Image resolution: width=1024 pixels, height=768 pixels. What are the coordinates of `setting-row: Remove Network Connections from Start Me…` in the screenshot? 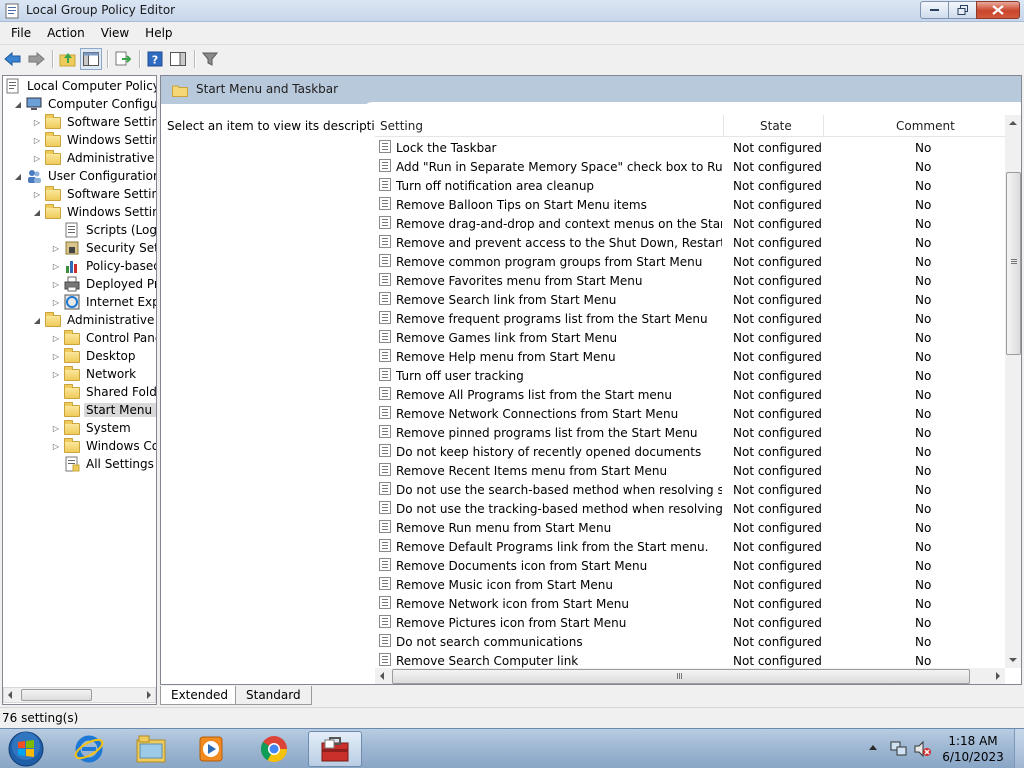 It's located at (690, 413).